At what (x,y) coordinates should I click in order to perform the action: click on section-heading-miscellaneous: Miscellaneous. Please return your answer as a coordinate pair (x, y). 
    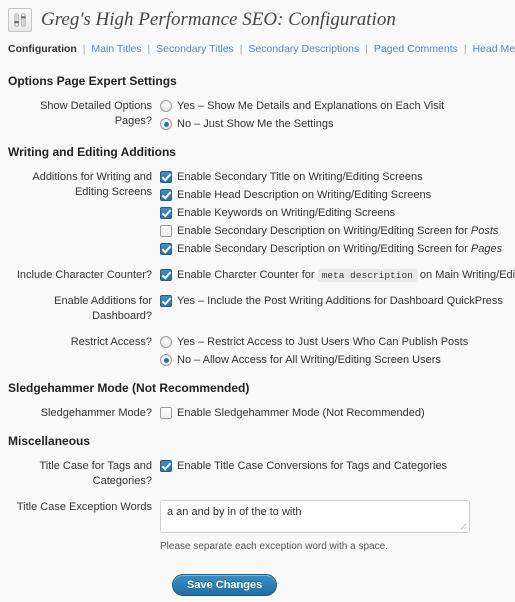
    Looking at the image, I should click on (49, 441).